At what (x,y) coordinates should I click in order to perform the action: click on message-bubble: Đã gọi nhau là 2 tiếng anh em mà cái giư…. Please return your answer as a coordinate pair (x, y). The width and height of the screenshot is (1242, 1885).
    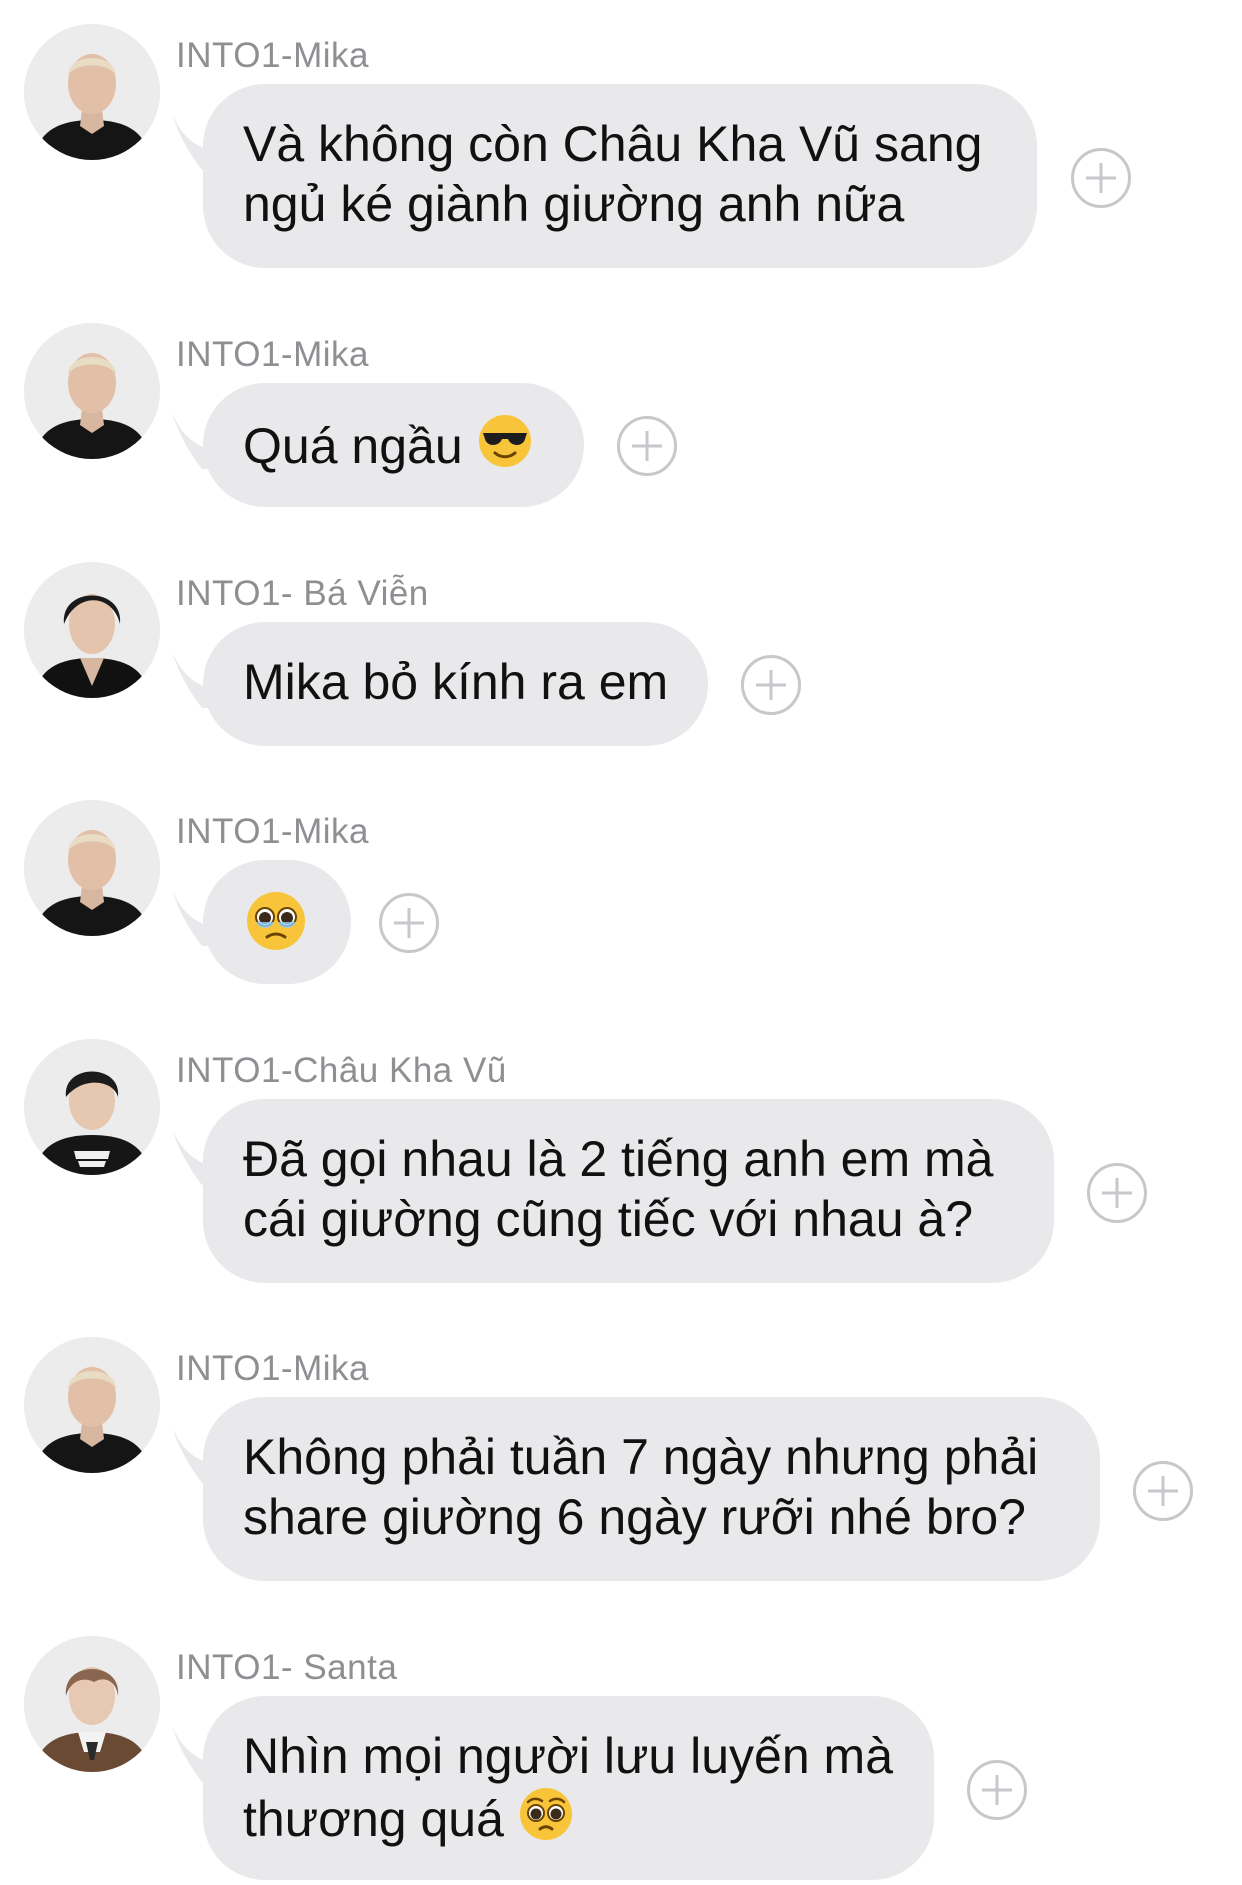
    Looking at the image, I should click on (628, 1191).